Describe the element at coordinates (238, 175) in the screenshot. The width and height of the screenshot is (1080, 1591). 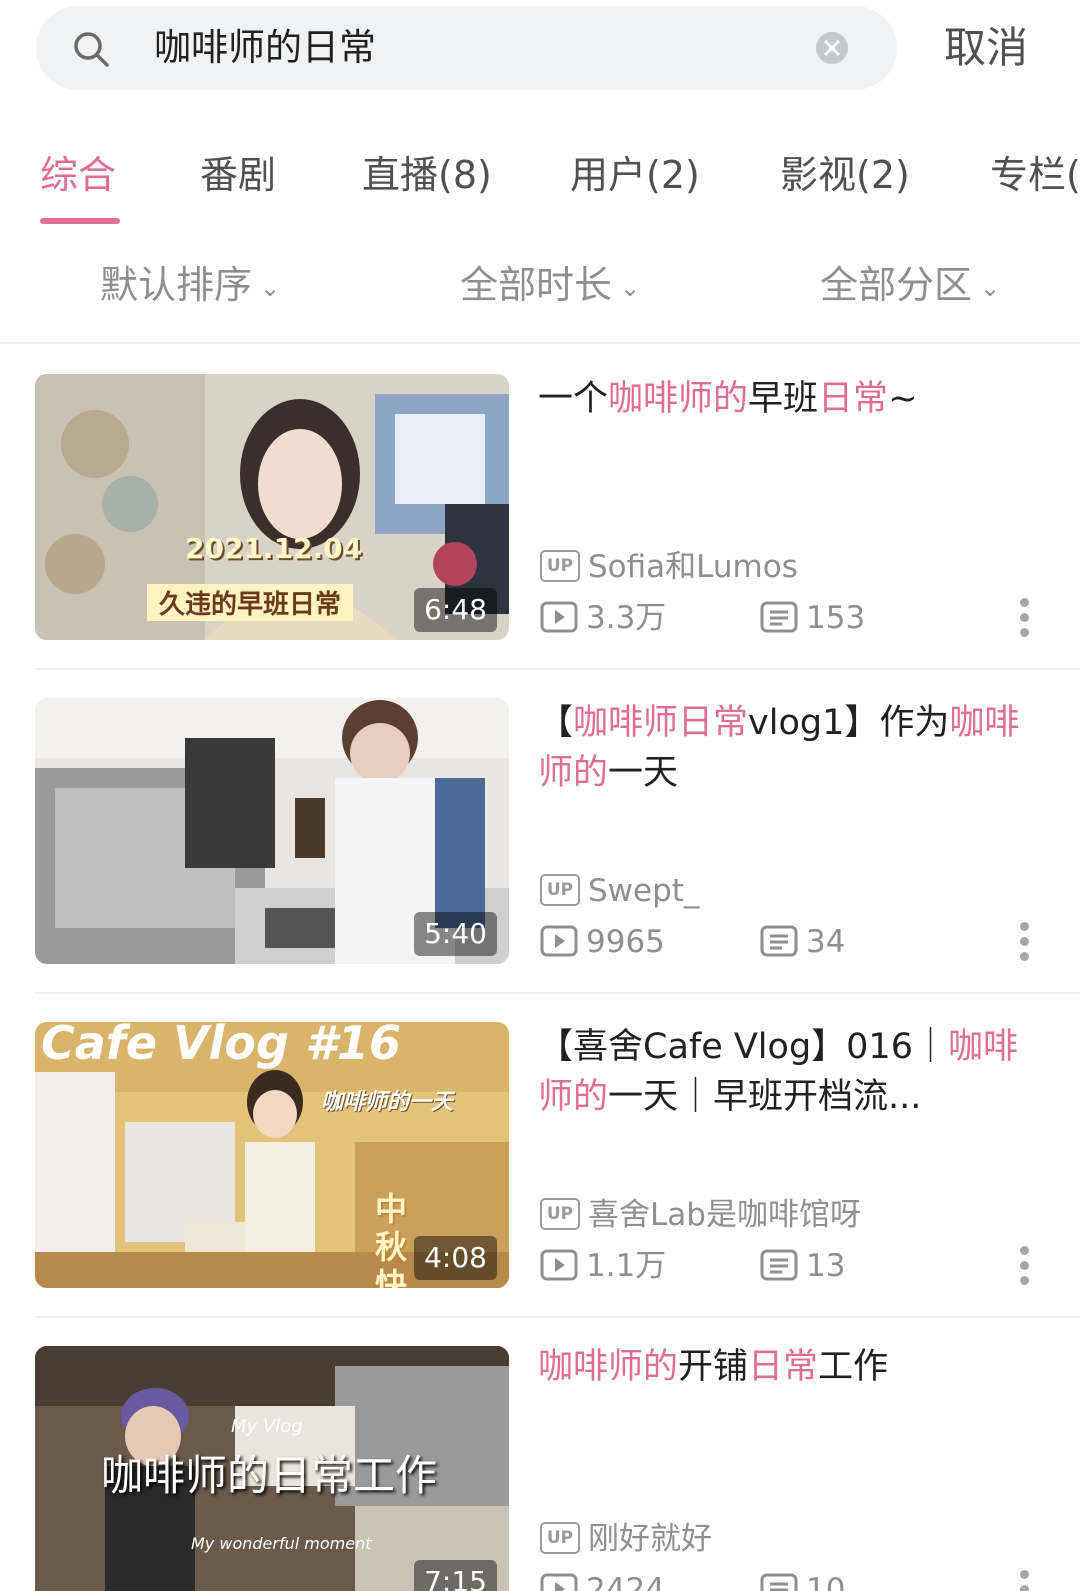
I see `tab-bangumi: 番剧` at that location.